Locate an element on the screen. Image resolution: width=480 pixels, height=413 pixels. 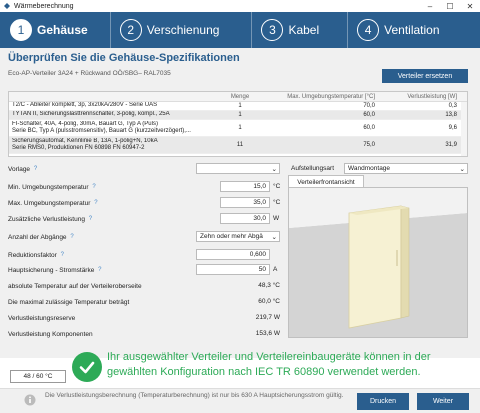
reduction-value: 0,600 is located at coordinates (257, 254).